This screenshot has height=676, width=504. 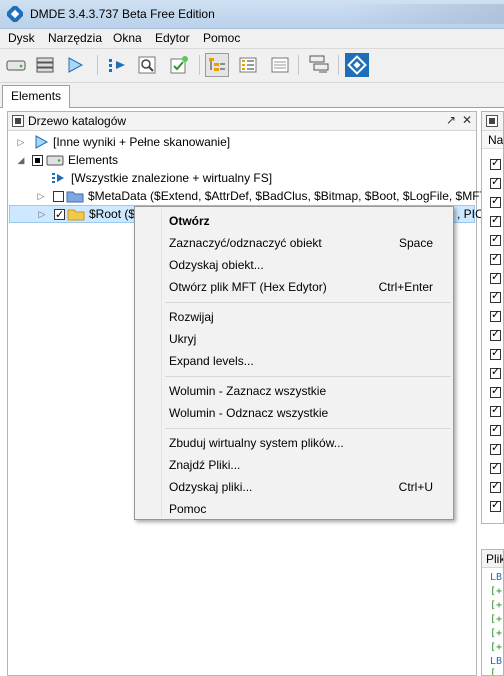 What do you see at coordinates (36, 96) in the screenshot?
I see `tab-elements: Elements` at bounding box center [36, 96].